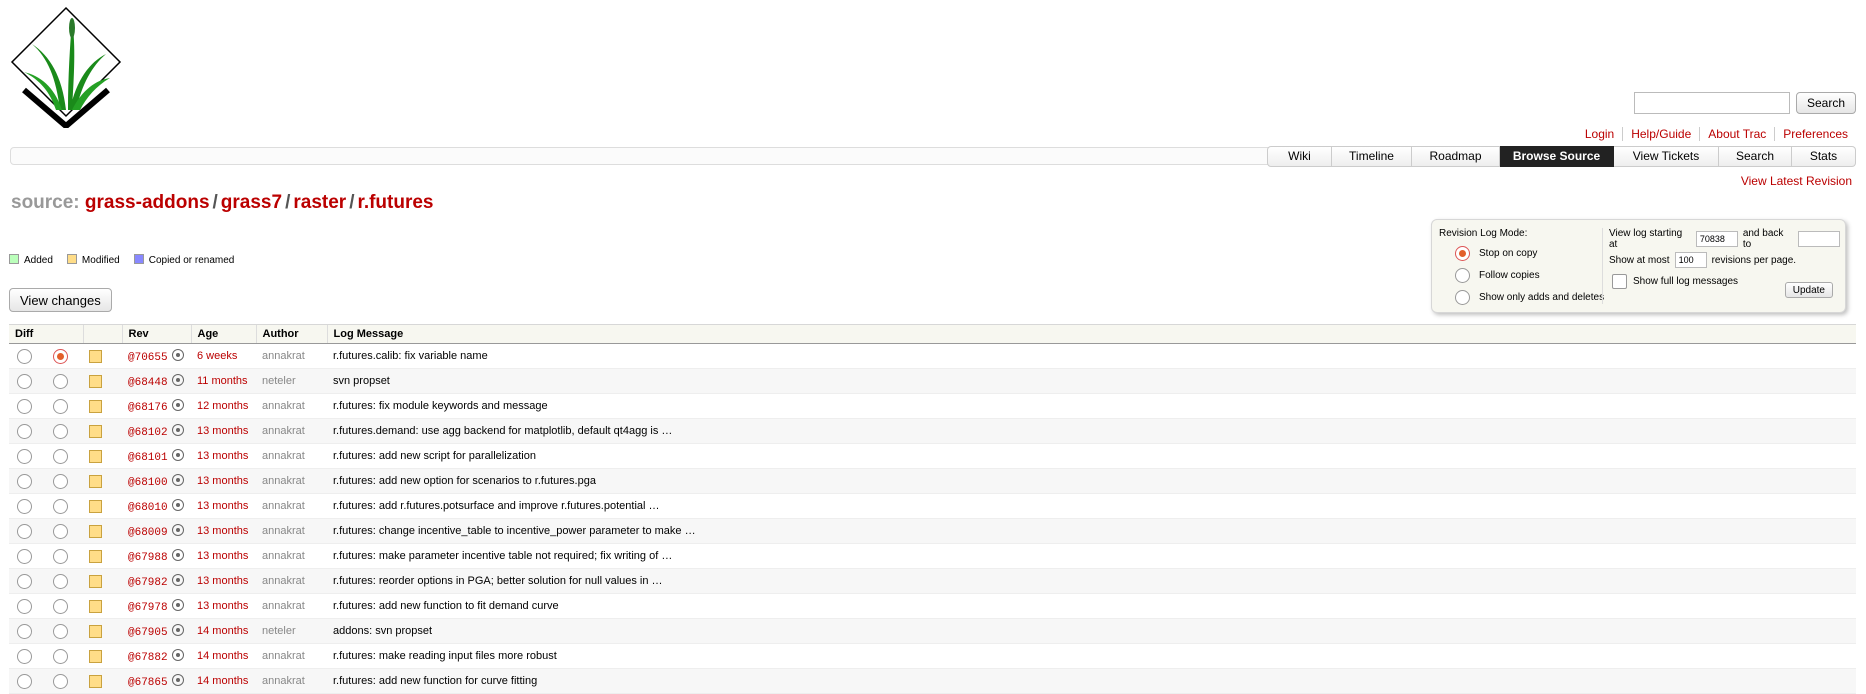 This screenshot has height=694, width=1866. What do you see at coordinates (148, 658) in the screenshot?
I see `rev-link: @67882` at bounding box center [148, 658].